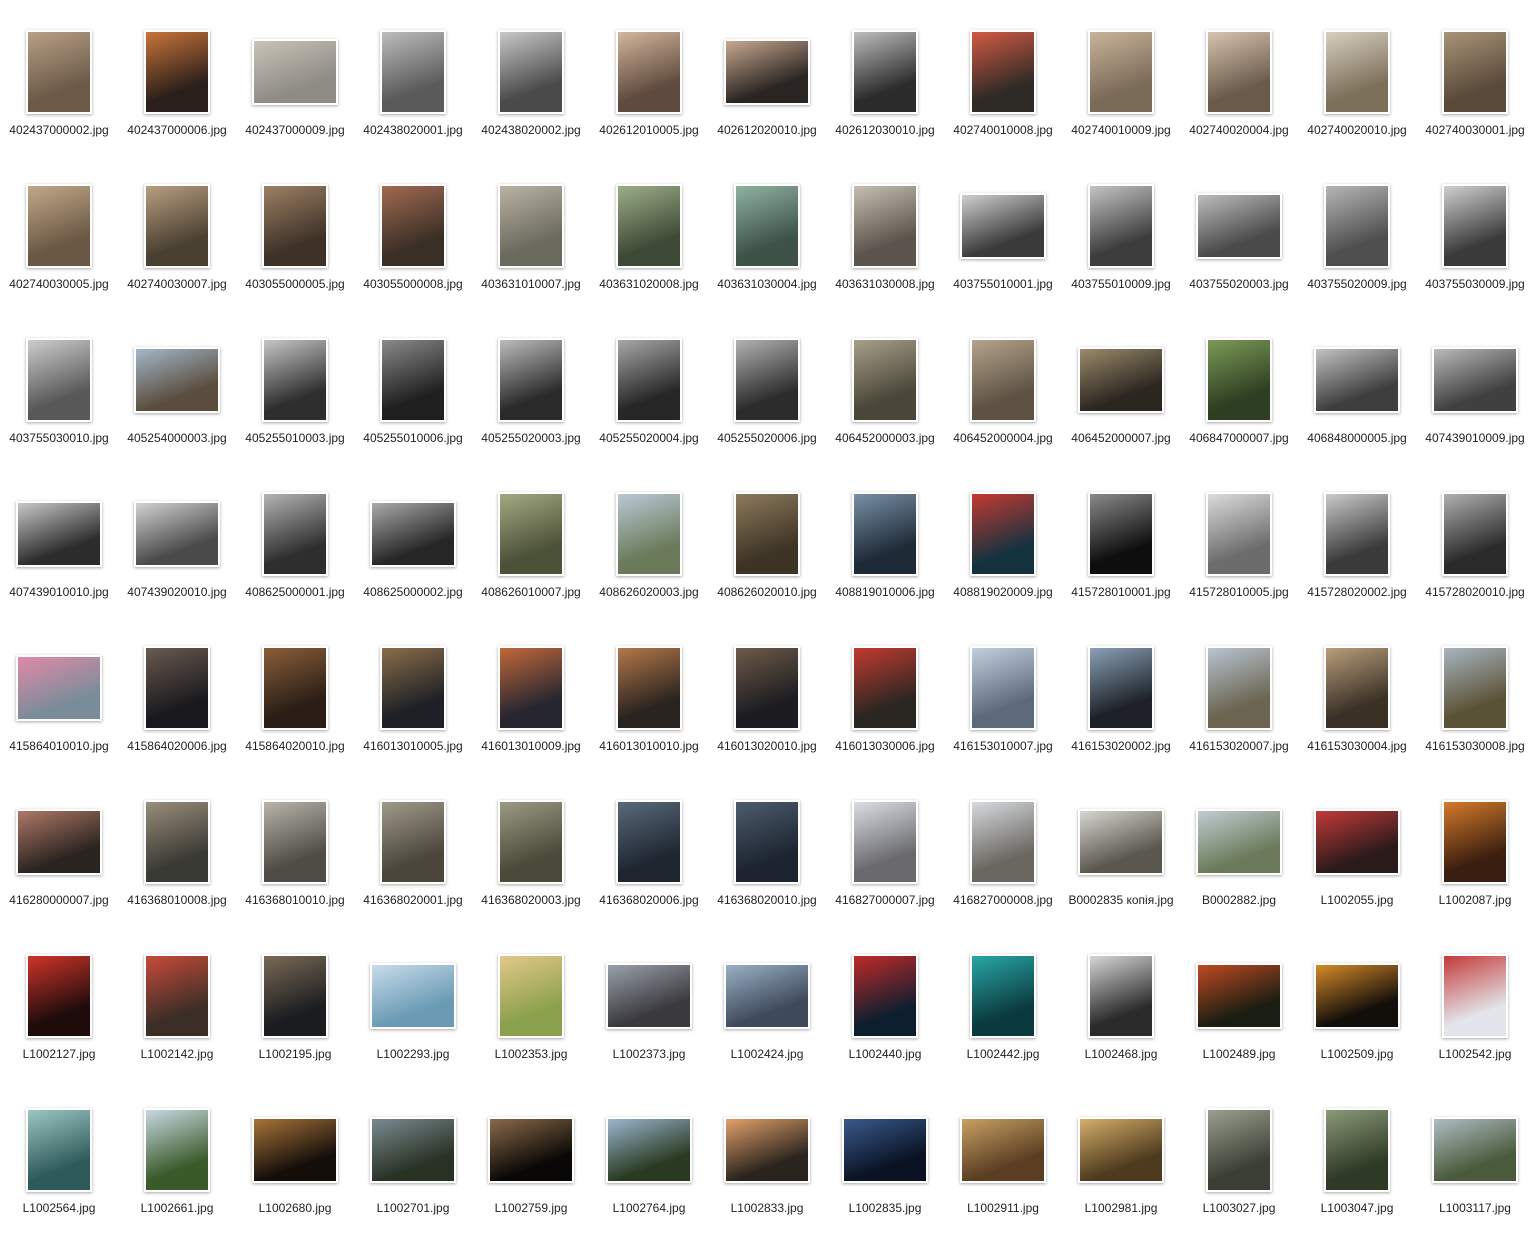 The image size is (1536, 1256). I want to click on file-item: 407439010009.jpg, so click(1475, 409).